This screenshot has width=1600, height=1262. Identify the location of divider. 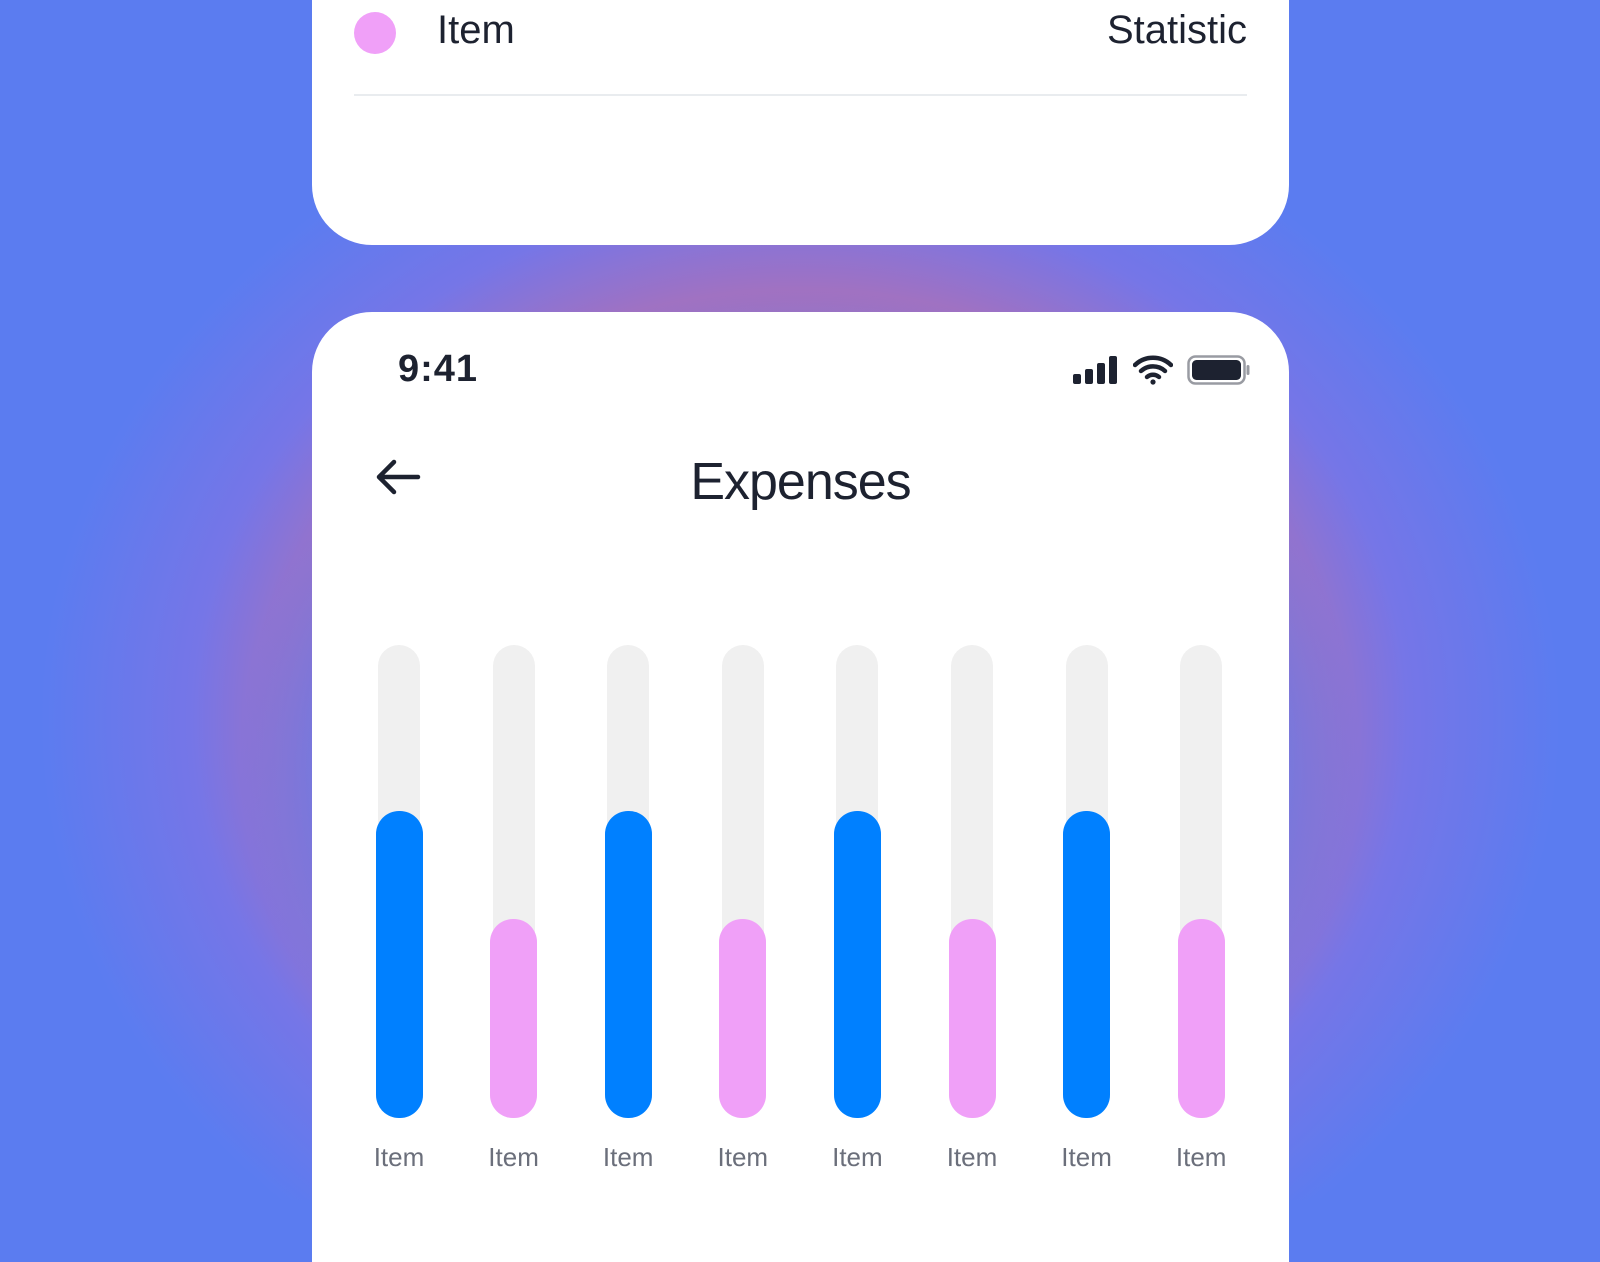
(800, 95).